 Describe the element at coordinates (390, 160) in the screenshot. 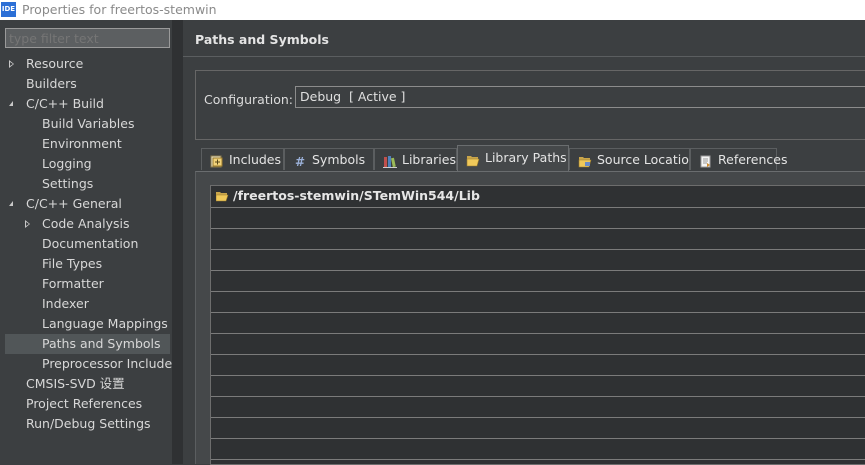

I see `libraries-icon` at that location.